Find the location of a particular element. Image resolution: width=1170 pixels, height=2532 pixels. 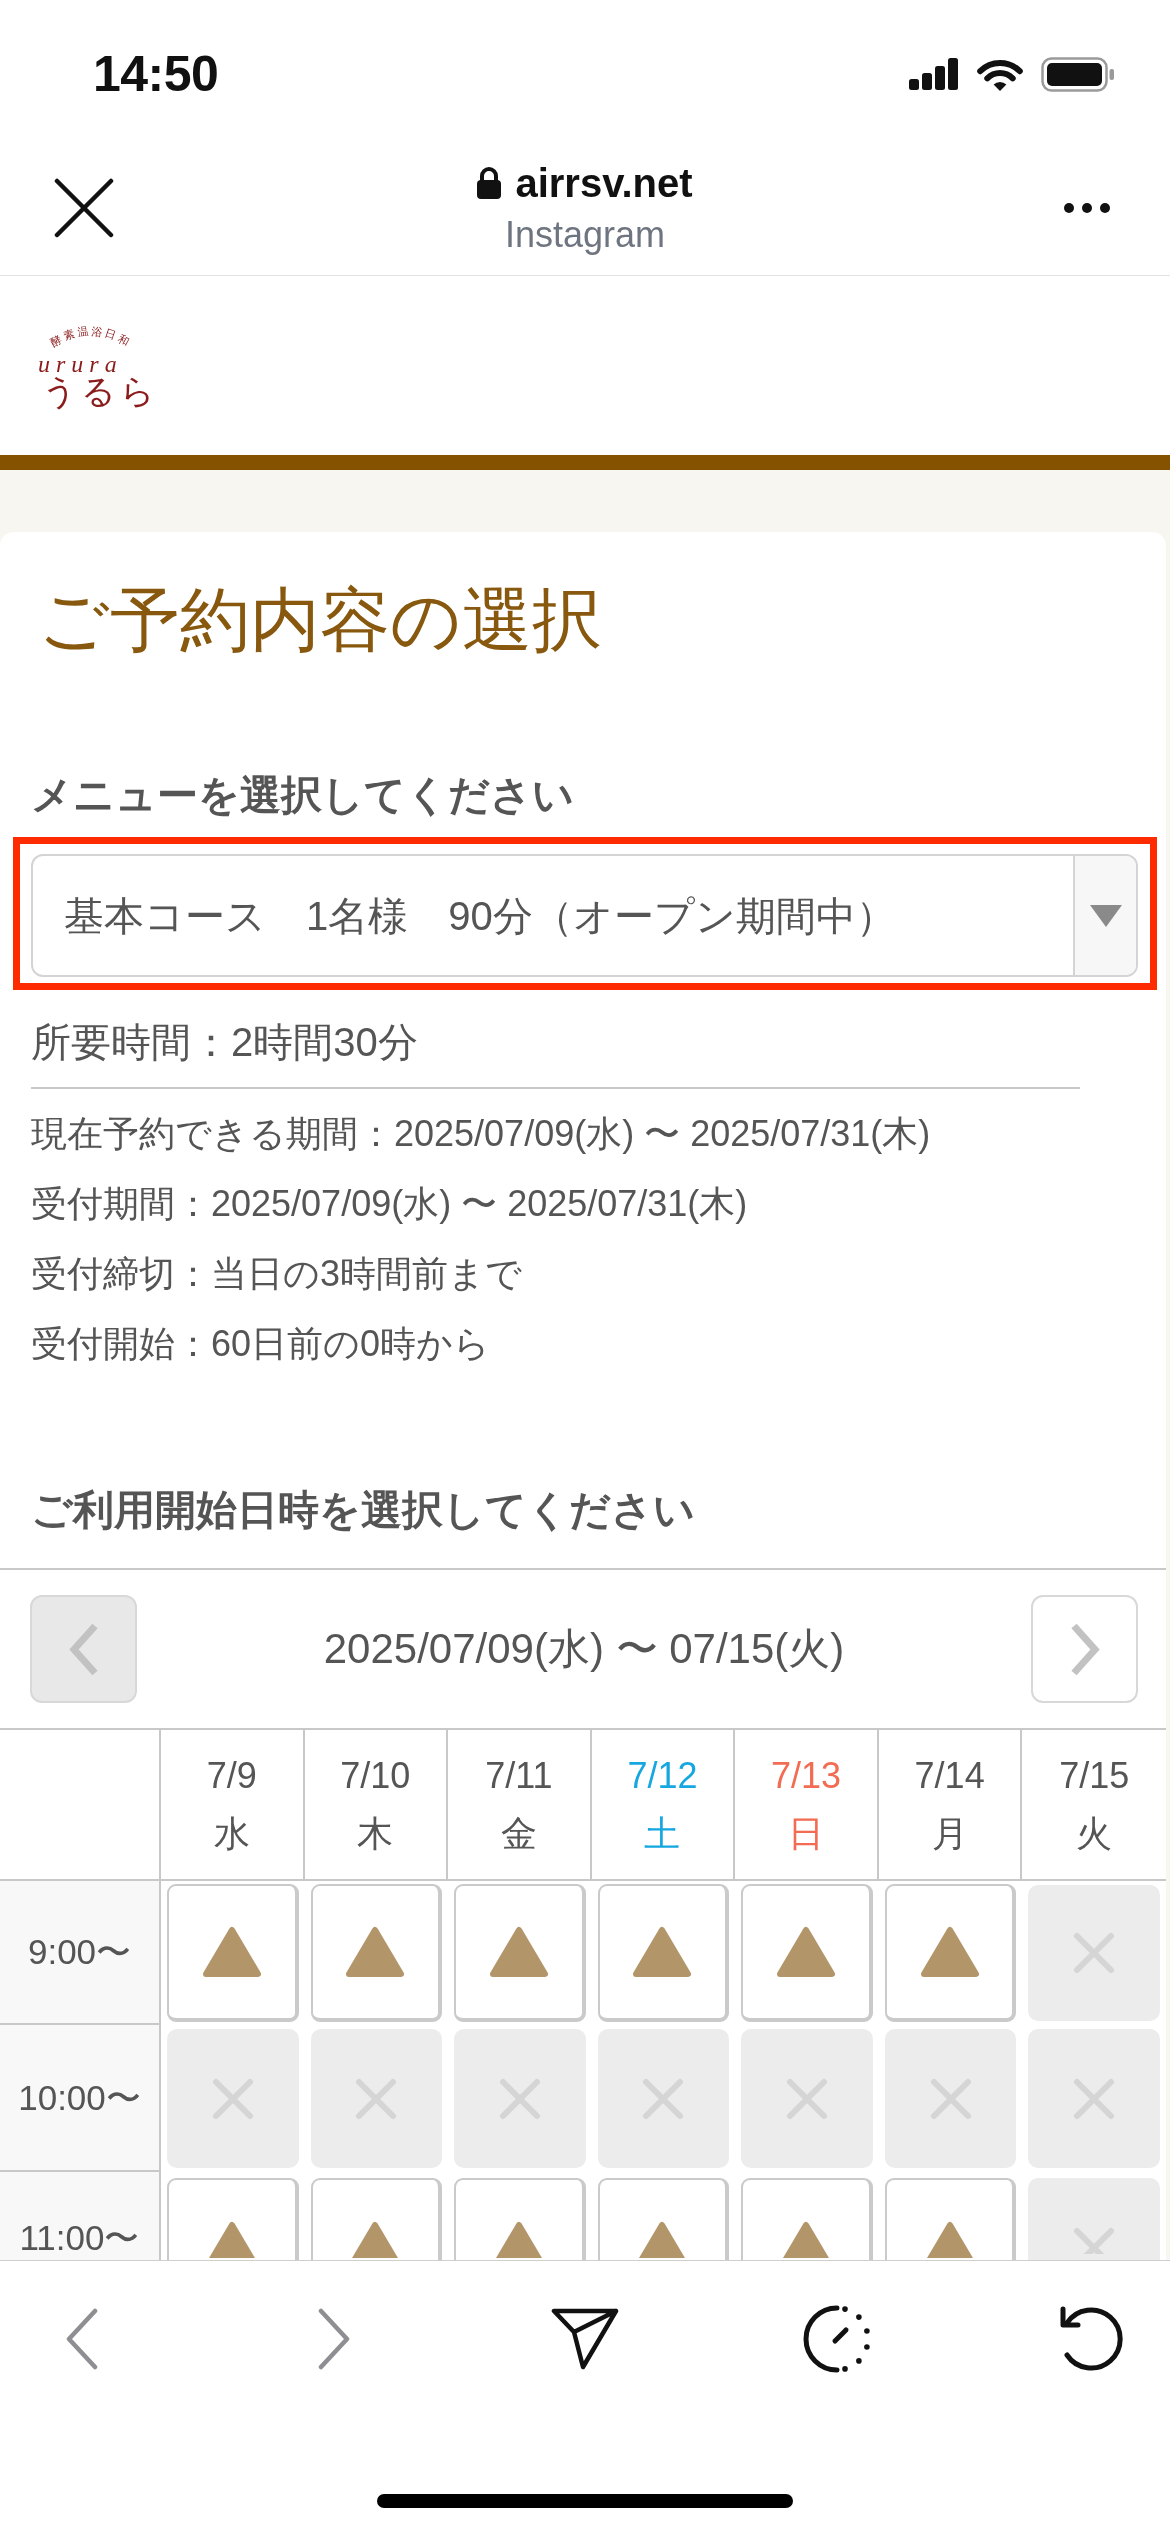

calendar-label: ご利用開始日時を選択してください is located at coordinates (363, 1510).